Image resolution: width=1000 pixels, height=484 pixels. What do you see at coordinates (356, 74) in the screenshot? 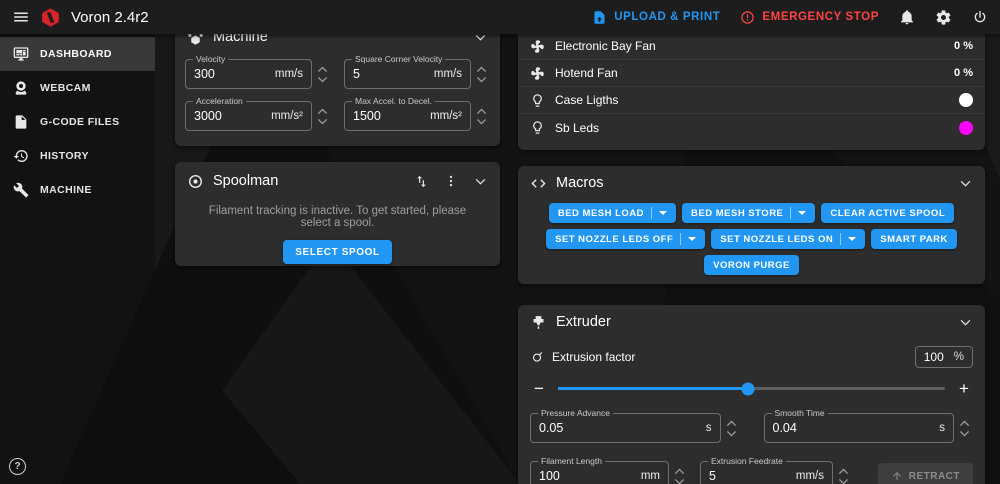
I see `field-value: 5` at bounding box center [356, 74].